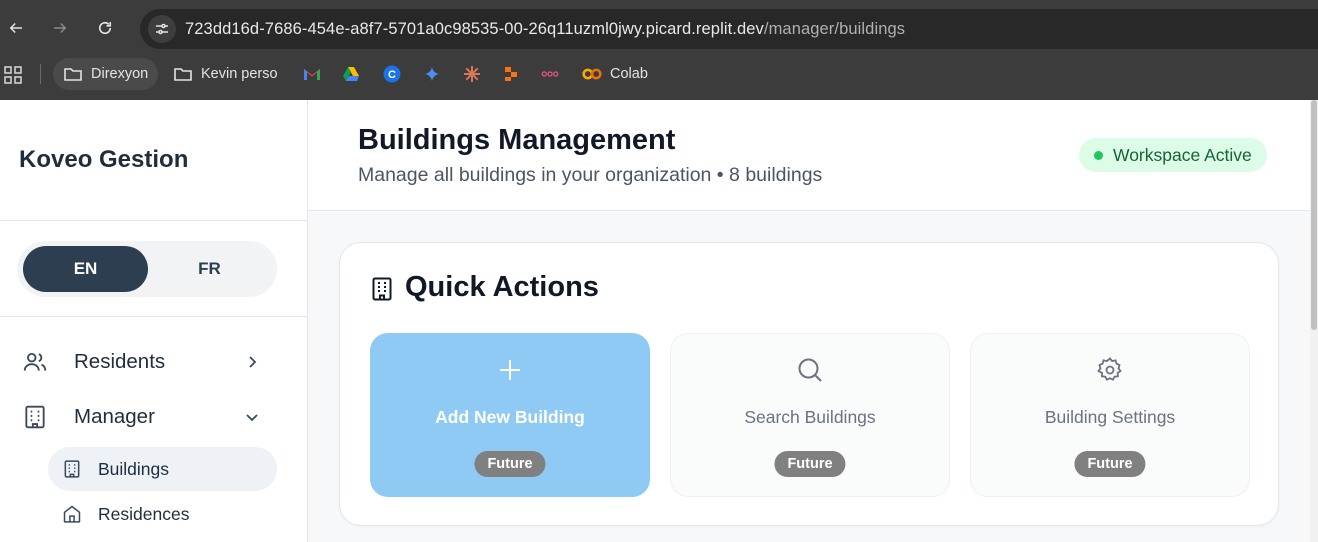 This screenshot has width=1318, height=542. I want to click on chevron-right-icon, so click(253, 362).